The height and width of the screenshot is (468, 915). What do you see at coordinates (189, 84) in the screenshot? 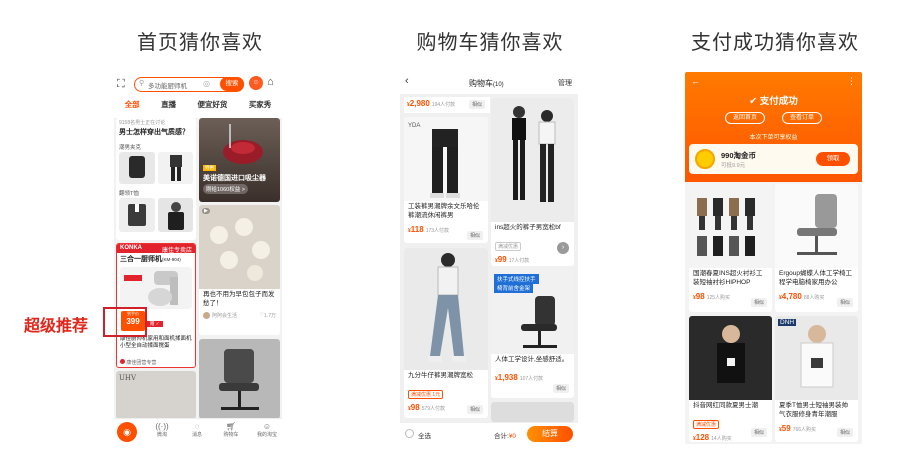
I see `search-bar: ⚲ 多功能厨师机 ◎ 搜索` at bounding box center [189, 84].